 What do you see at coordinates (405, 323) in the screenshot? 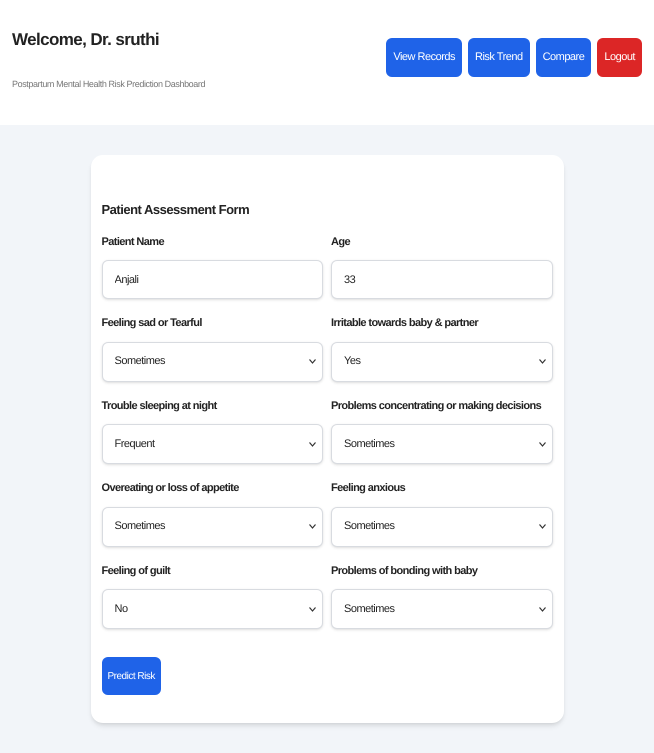
I see `field-label: Irritable towards baby & partner` at bounding box center [405, 323].